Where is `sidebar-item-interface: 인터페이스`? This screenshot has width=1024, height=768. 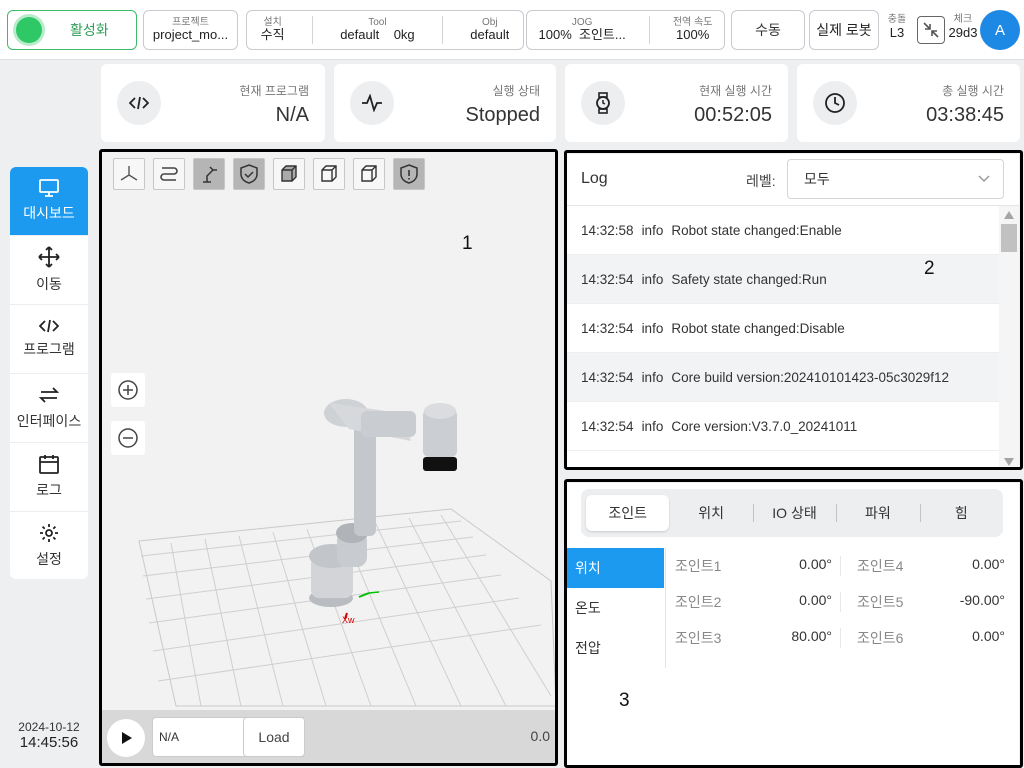
sidebar-item-interface: 인터페이스 is located at coordinates (49, 408).